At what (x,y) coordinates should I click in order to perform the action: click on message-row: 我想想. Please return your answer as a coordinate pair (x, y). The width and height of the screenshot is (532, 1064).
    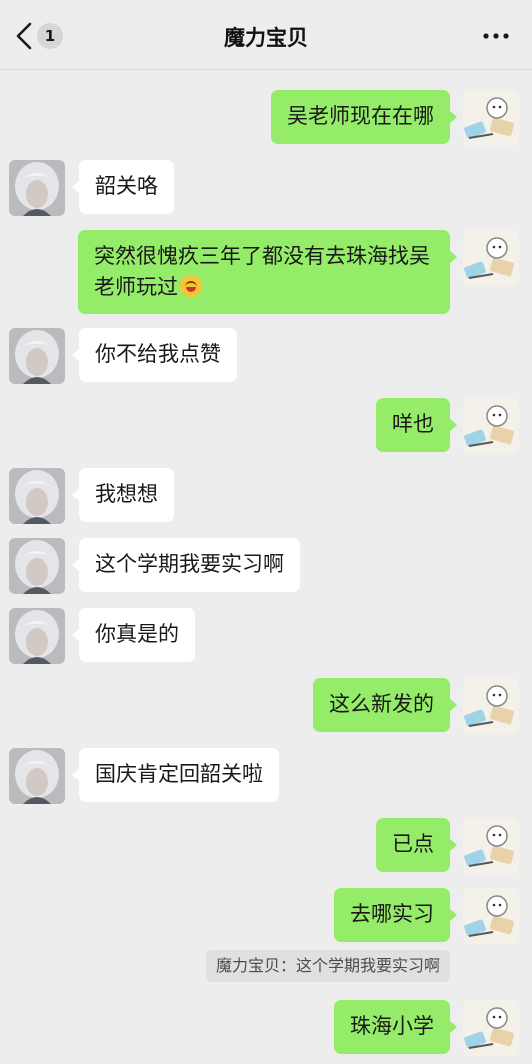
    Looking at the image, I should click on (266, 496).